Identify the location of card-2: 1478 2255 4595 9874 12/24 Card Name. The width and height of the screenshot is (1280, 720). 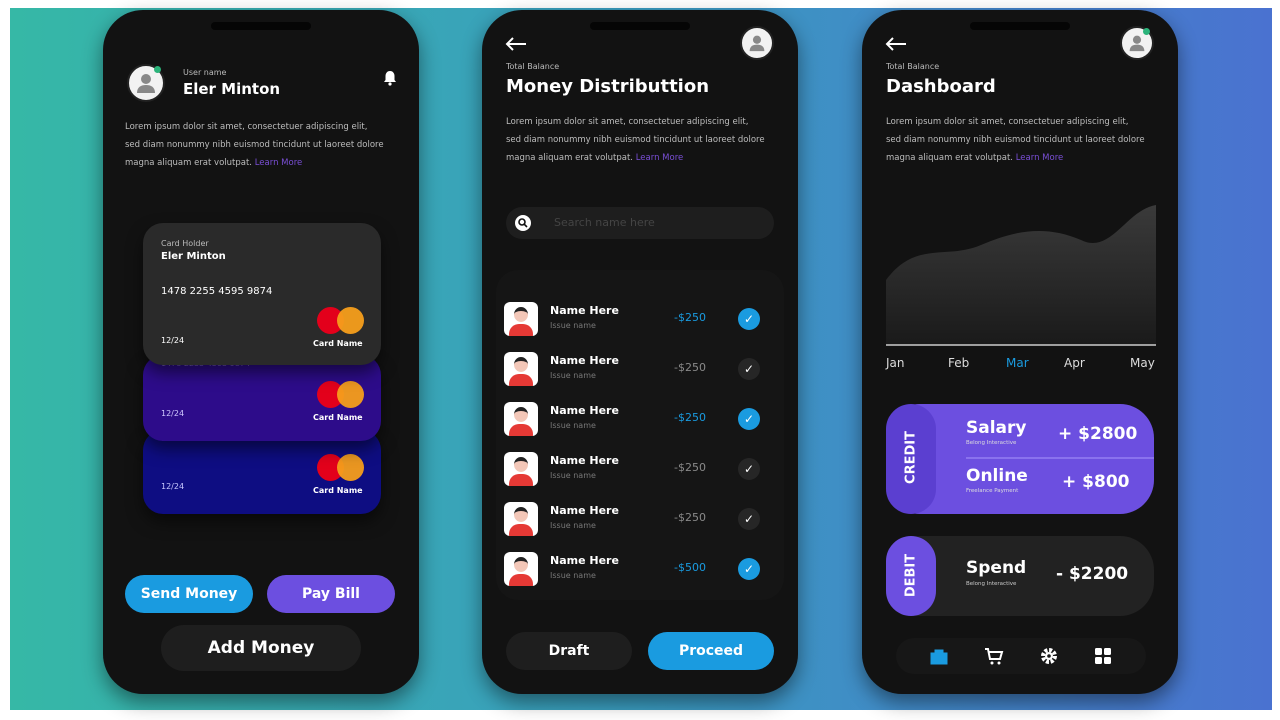
(262, 398).